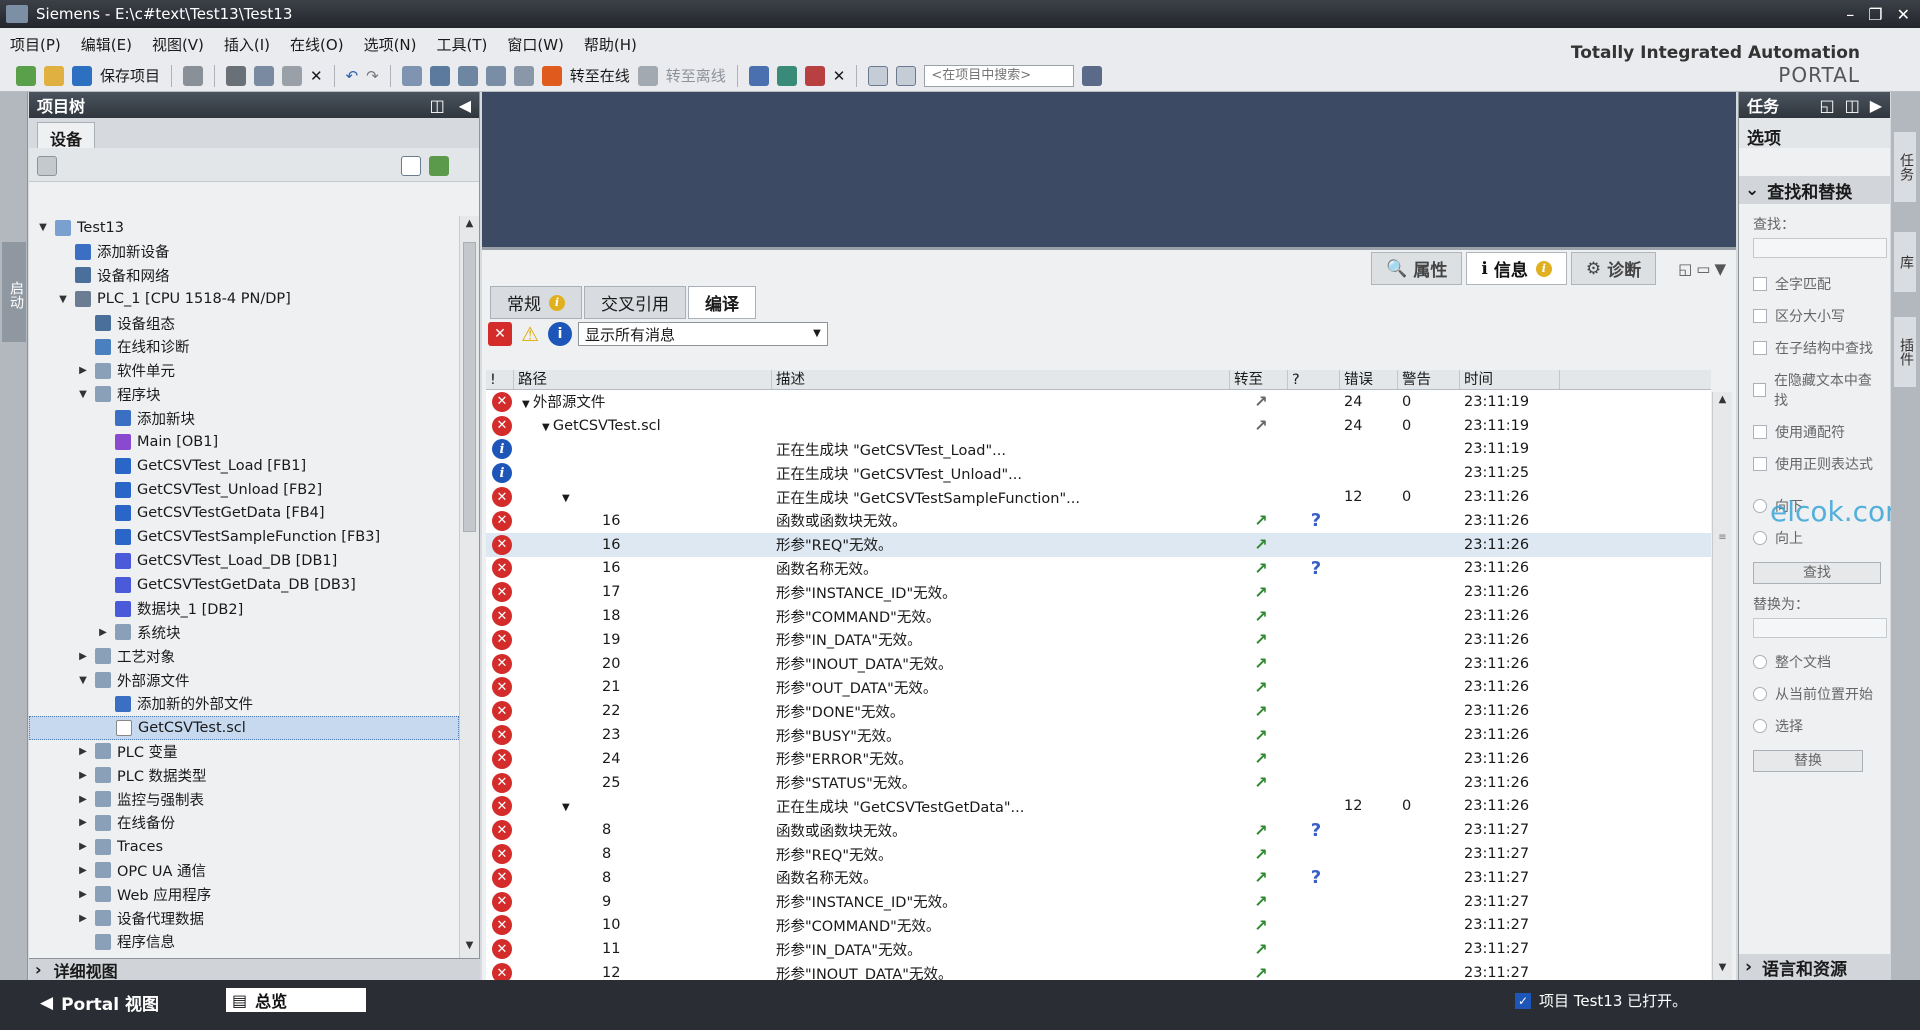 The image size is (1920, 1030). I want to click on message-row: ✕ 21 形参"OUT_DATA"无效。 ↗ 23:11:26, so click(1098, 688).